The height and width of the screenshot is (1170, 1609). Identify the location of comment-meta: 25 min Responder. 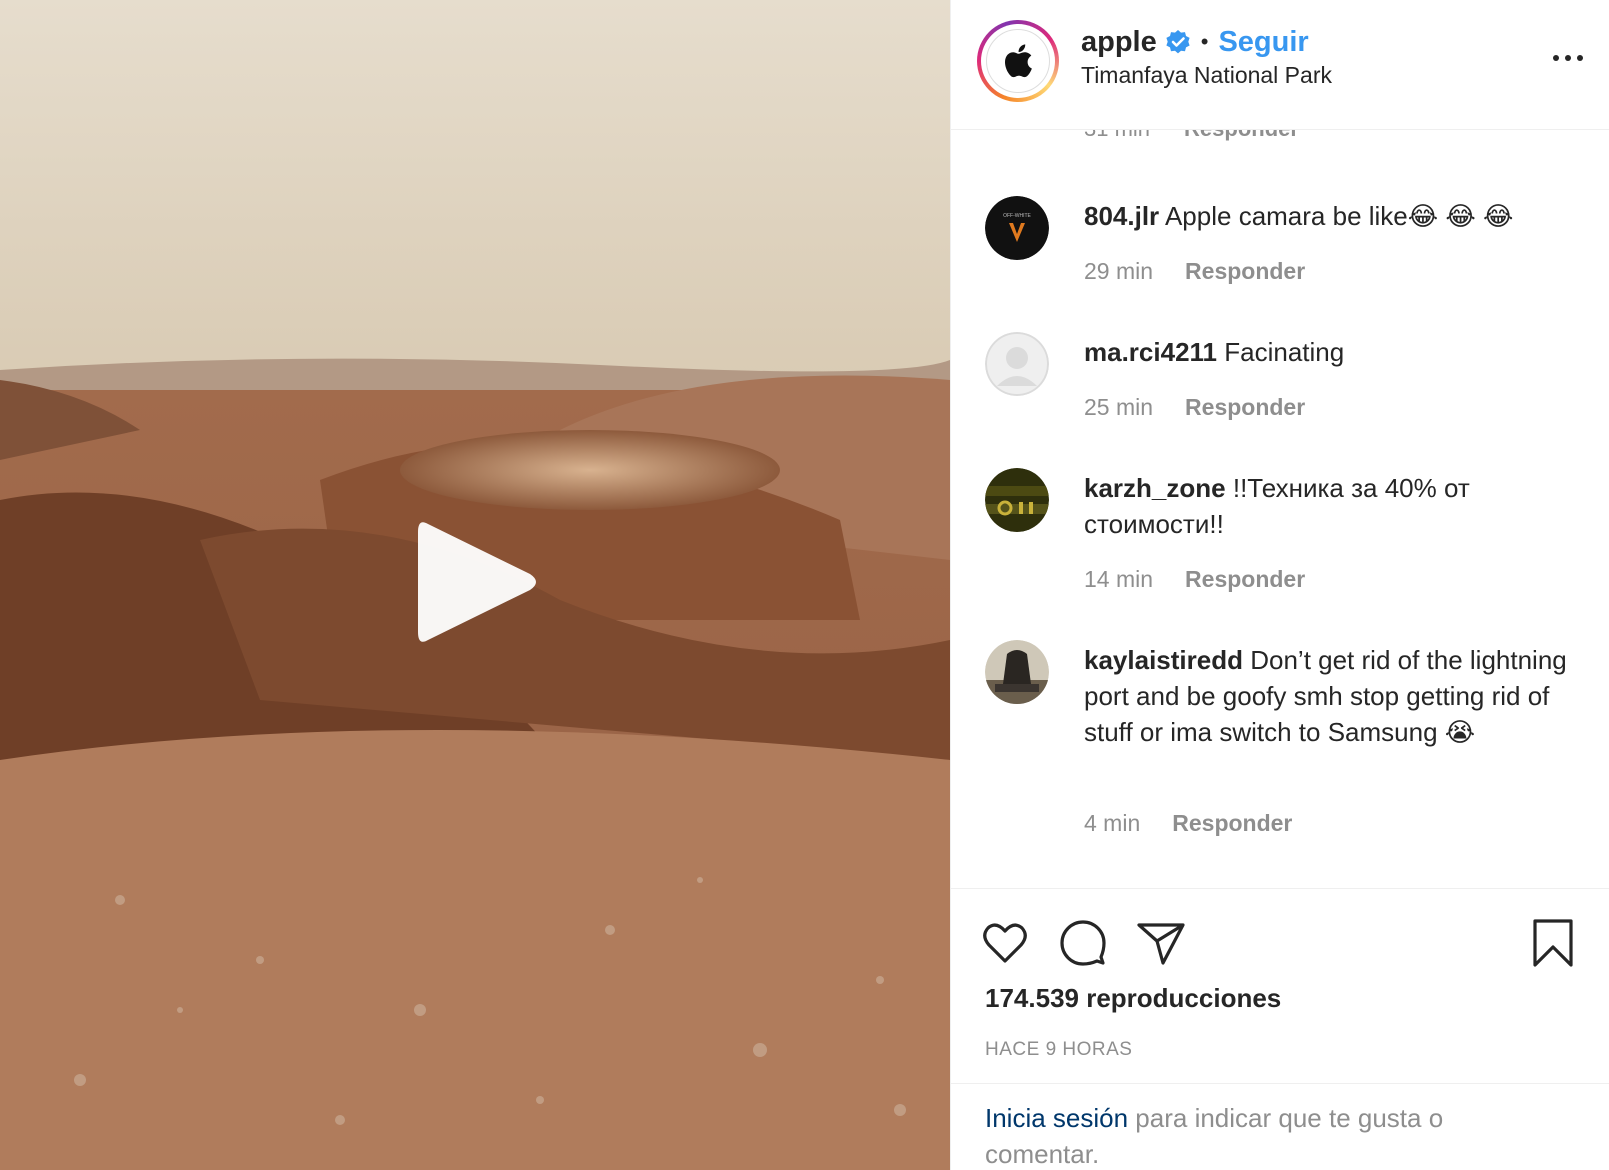
(1194, 407).